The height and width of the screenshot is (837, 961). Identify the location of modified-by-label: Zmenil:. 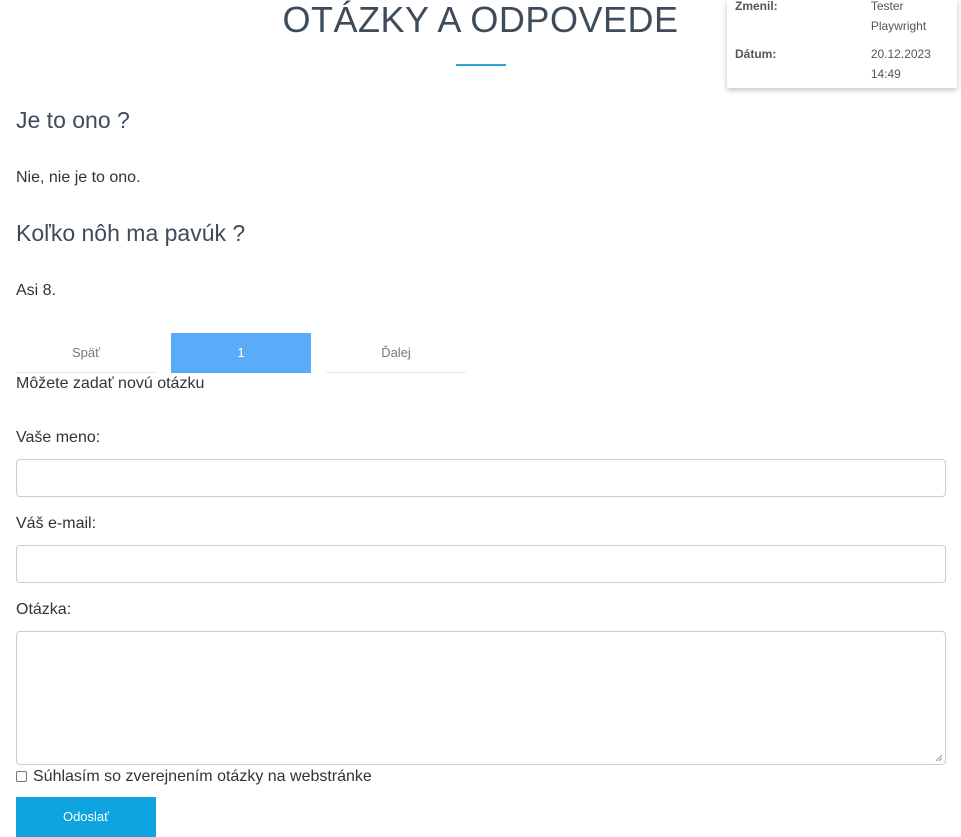
(756, 6).